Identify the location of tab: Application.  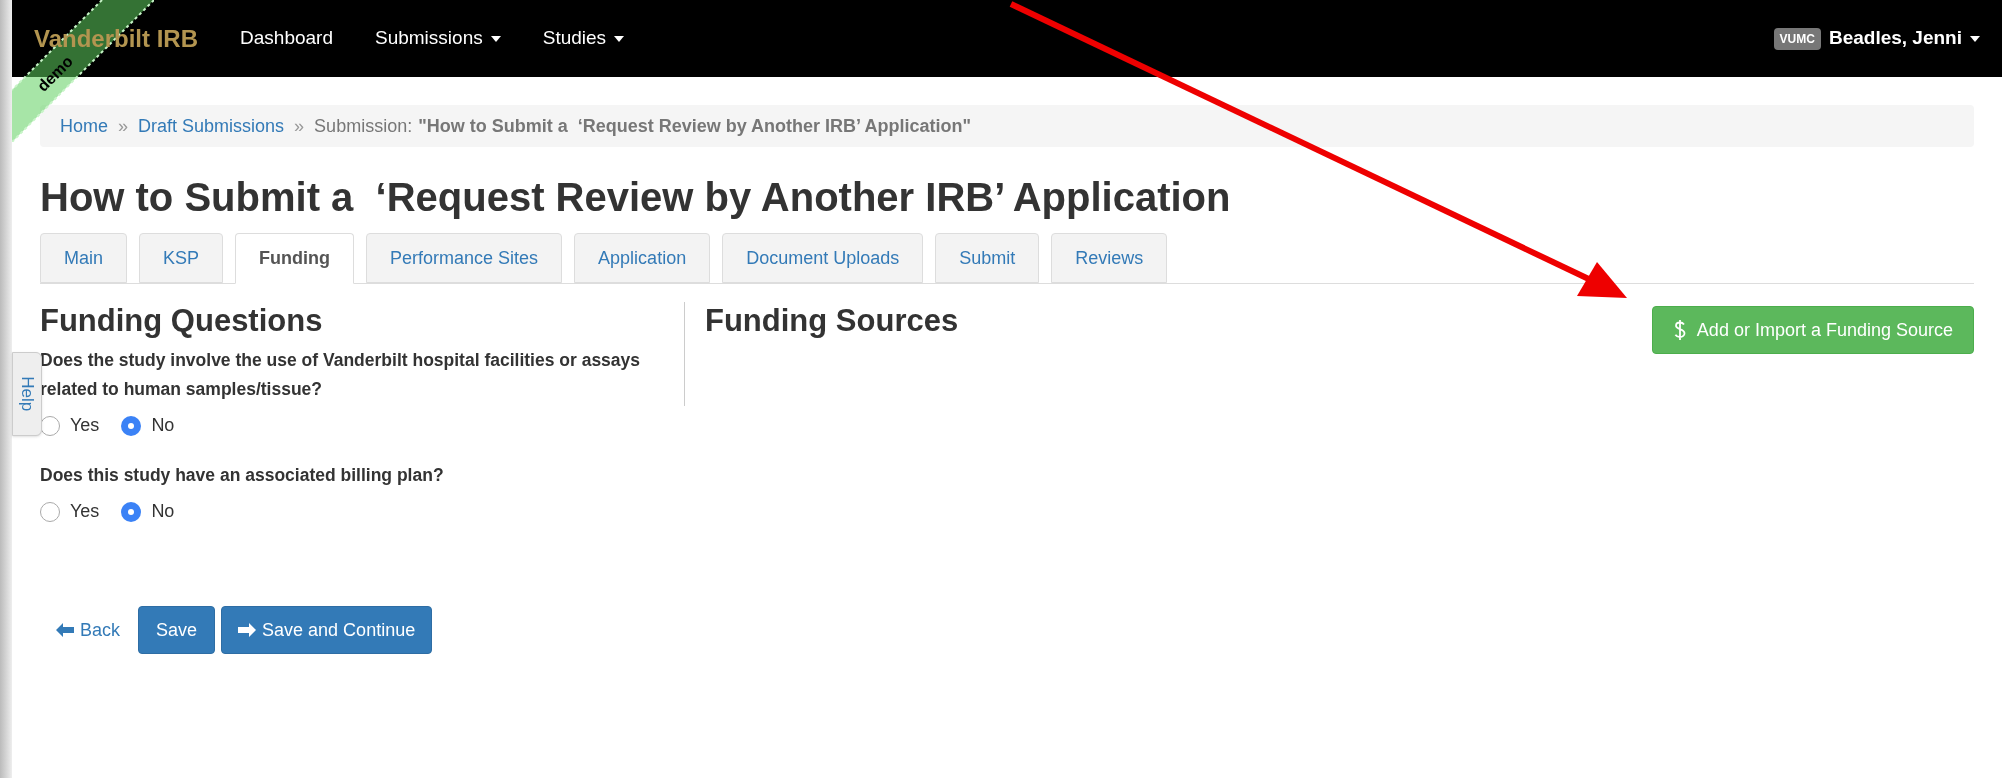
(642, 258).